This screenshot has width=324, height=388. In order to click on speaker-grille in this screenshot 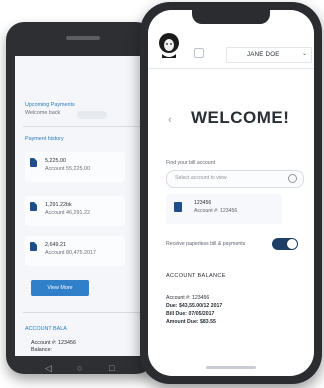, I will do `click(83, 38)`.